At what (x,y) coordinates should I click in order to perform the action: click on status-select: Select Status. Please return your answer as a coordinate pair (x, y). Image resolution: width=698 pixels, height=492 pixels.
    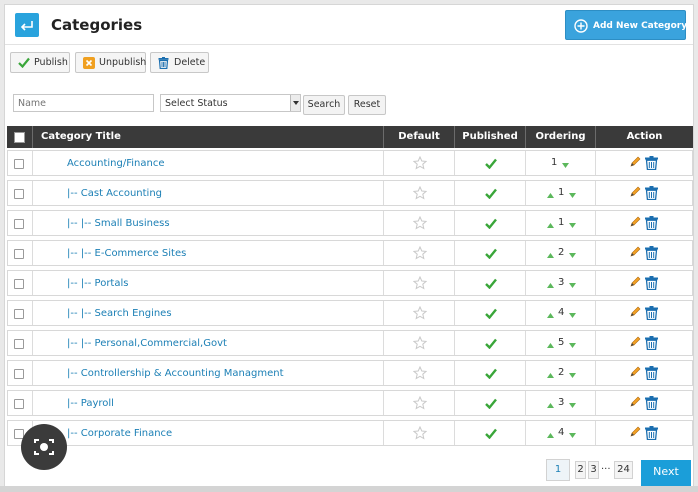
    Looking at the image, I should click on (230, 103).